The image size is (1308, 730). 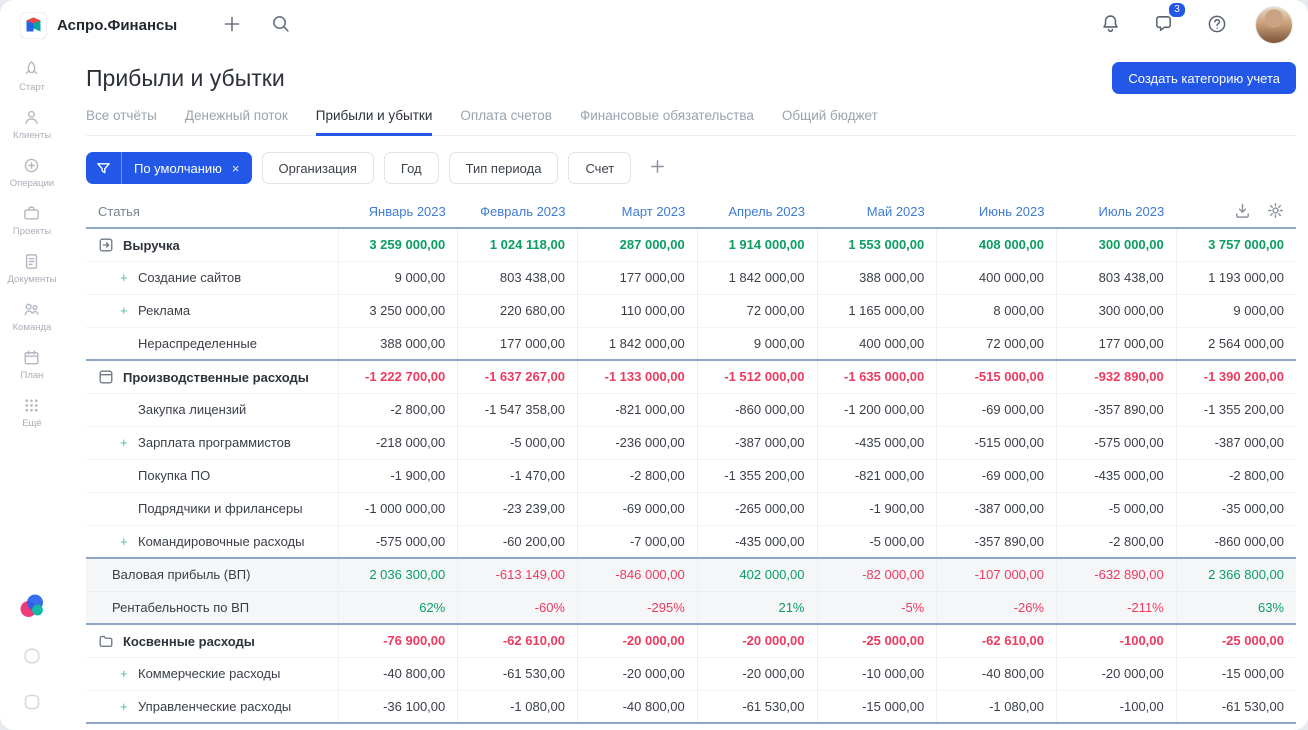 What do you see at coordinates (317, 168) in the screenshot?
I see `filter-chip-организация: Организация` at bounding box center [317, 168].